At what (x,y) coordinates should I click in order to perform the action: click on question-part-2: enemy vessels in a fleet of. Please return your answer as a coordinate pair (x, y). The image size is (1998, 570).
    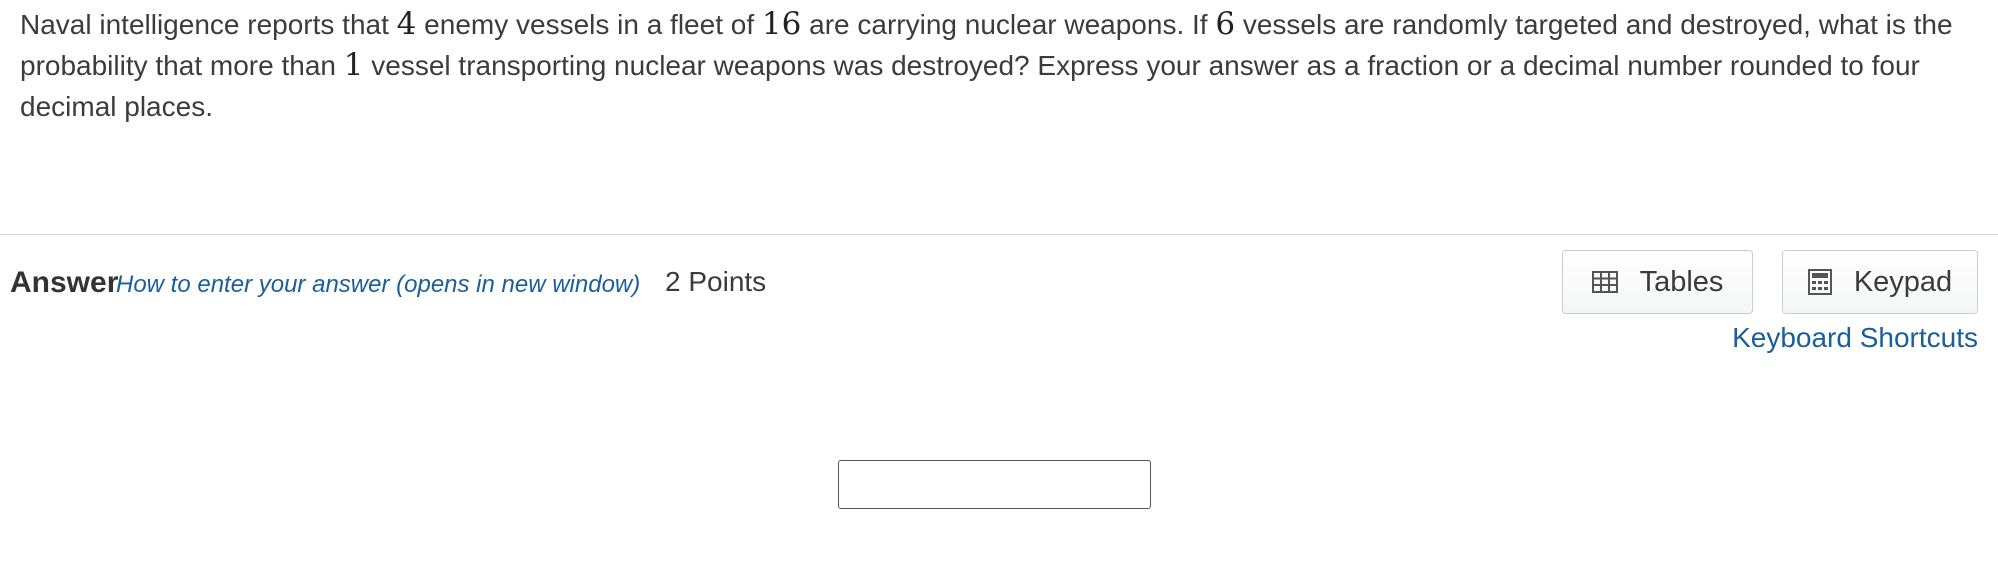
    Looking at the image, I should click on (589, 24).